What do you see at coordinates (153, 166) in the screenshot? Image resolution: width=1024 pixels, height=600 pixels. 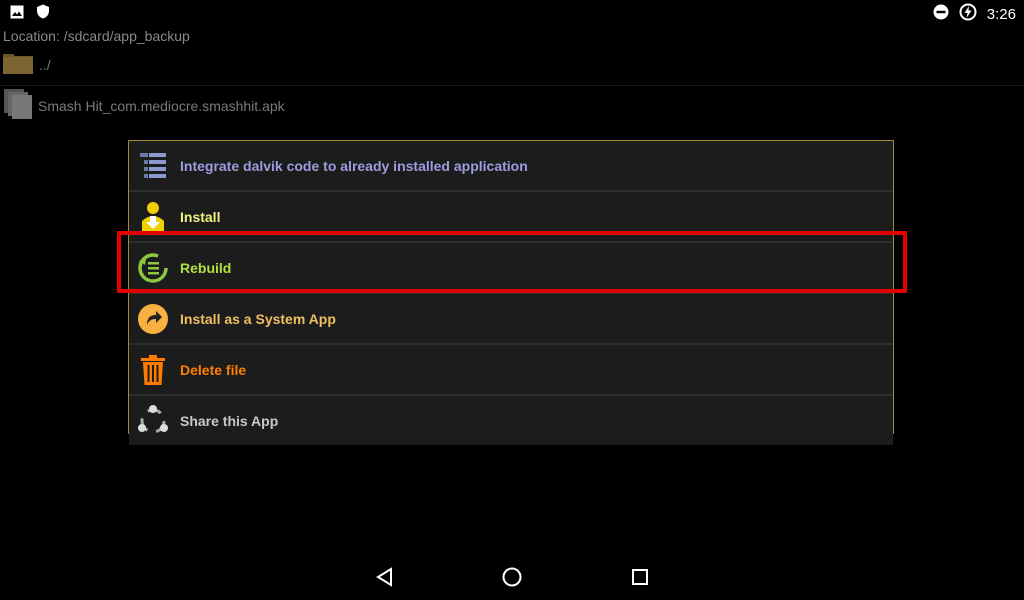 I see `stack-icon` at bounding box center [153, 166].